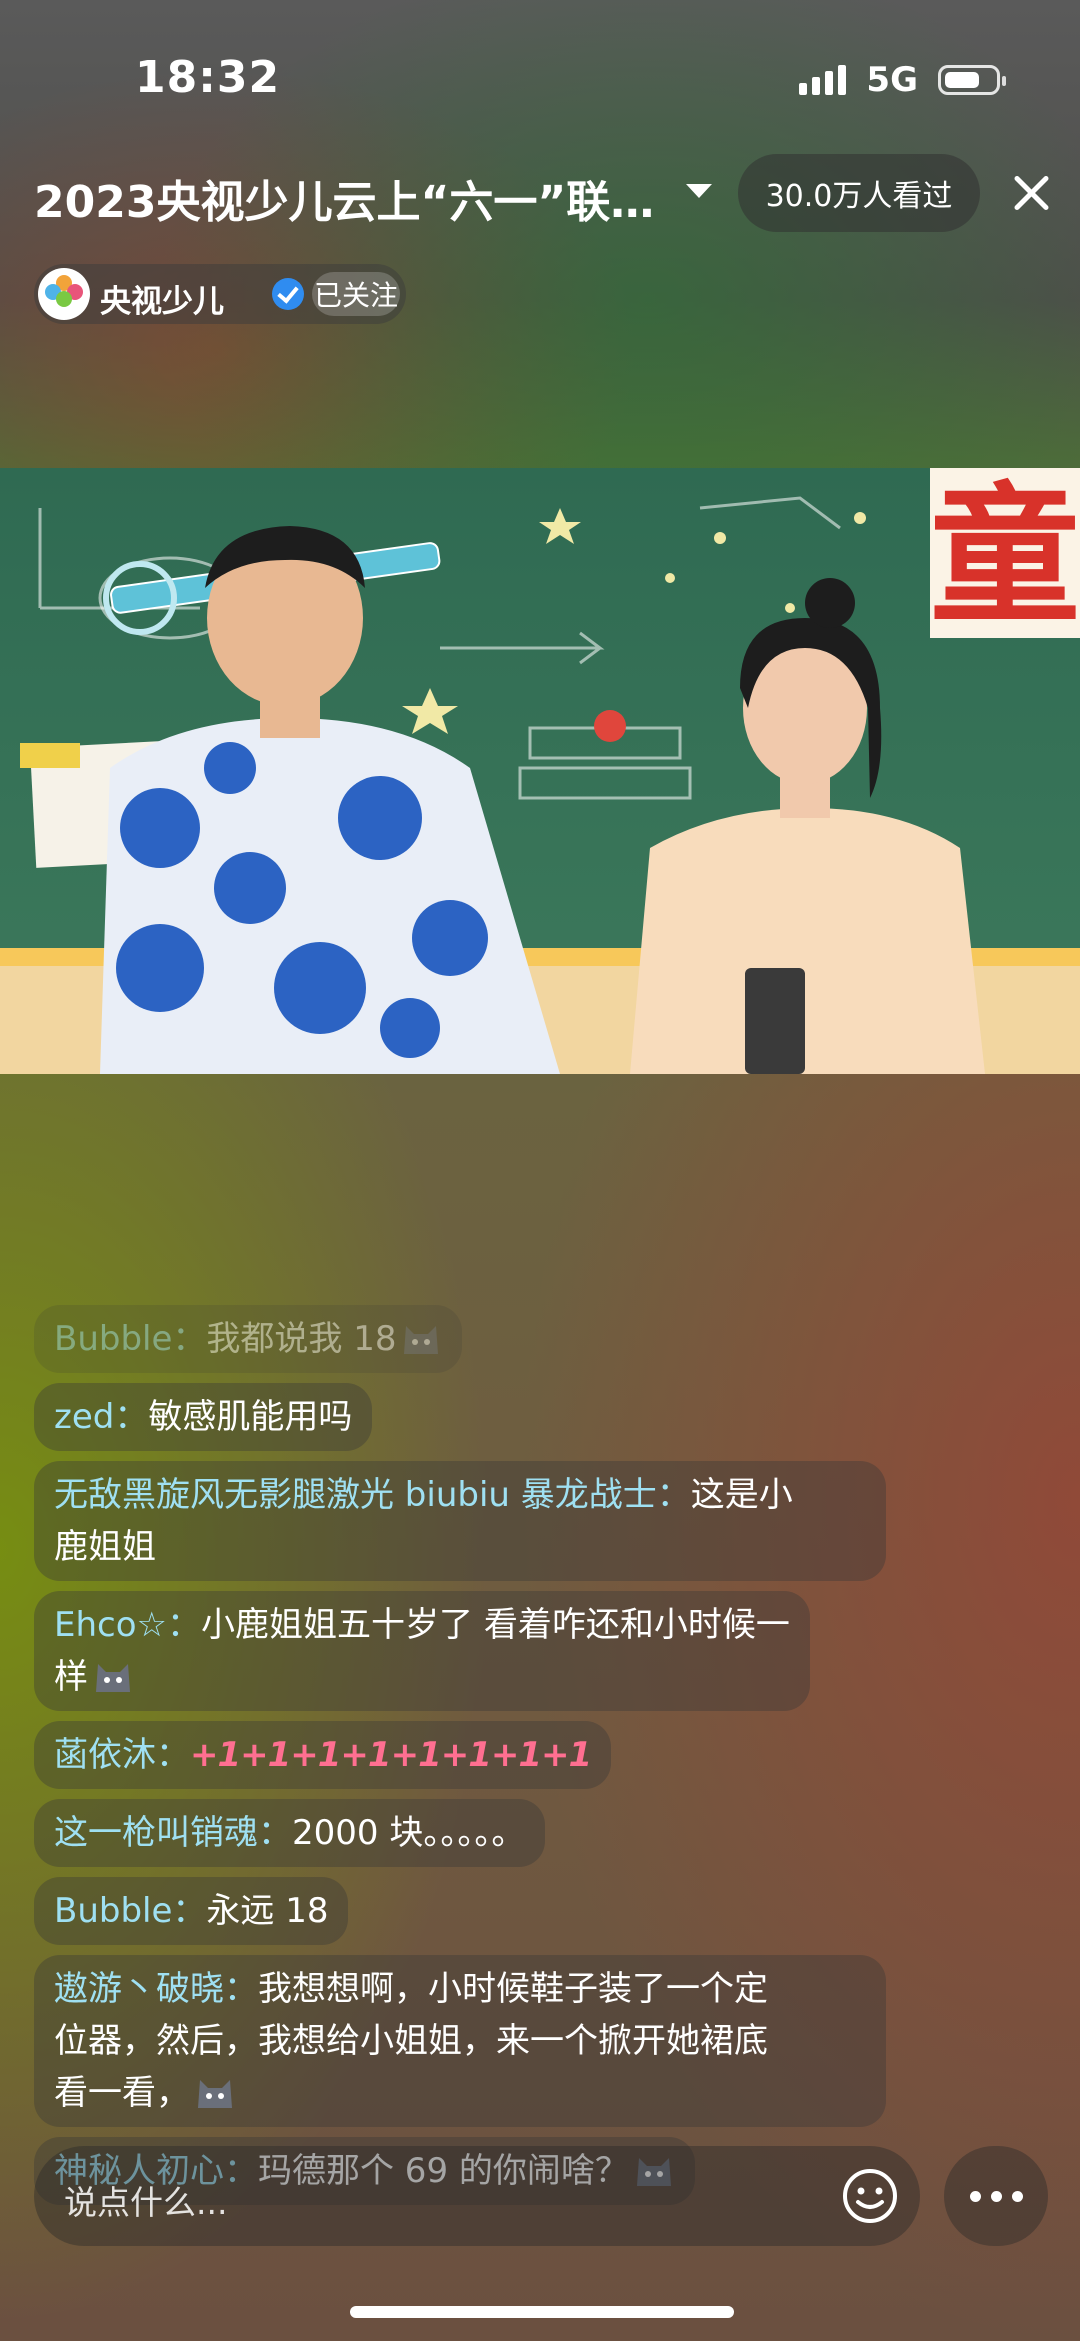 The image size is (1080, 2341). What do you see at coordinates (372, 1495) in the screenshot?
I see `chat-username: 无敌黑旋风无影腿激光 biubiu 暴龙战士：` at bounding box center [372, 1495].